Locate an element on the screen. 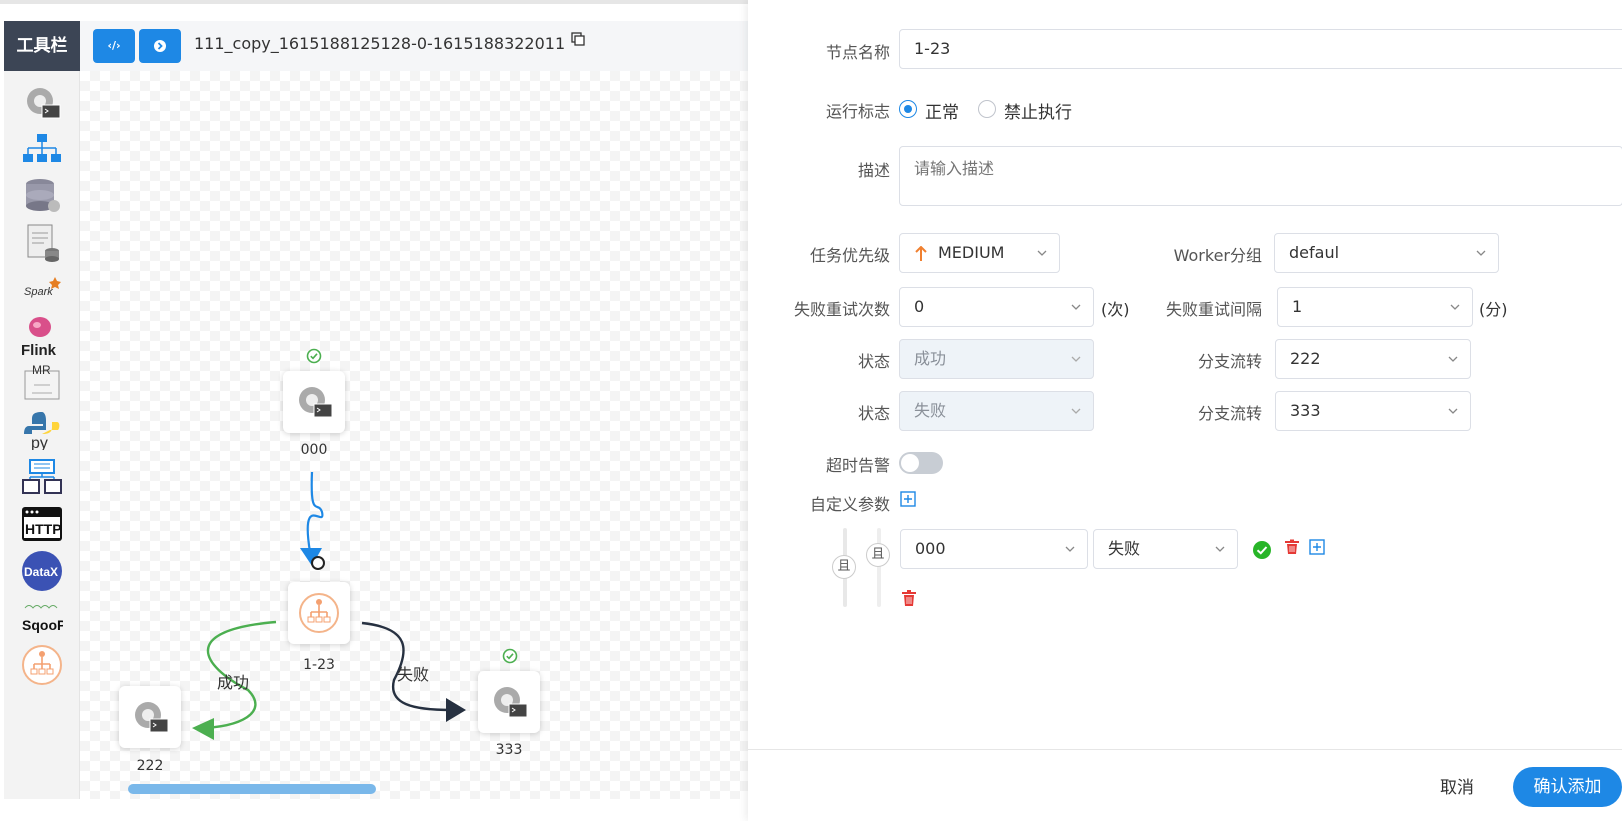 The image size is (1622, 821). edge-label-failed: 失败 is located at coordinates (413, 674).